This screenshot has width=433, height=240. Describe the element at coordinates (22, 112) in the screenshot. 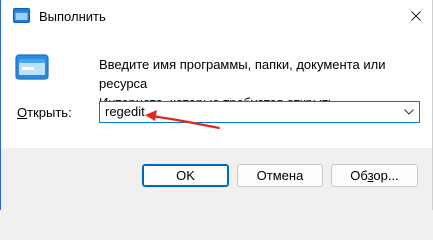

I see `open-label-mnemonic: О` at that location.